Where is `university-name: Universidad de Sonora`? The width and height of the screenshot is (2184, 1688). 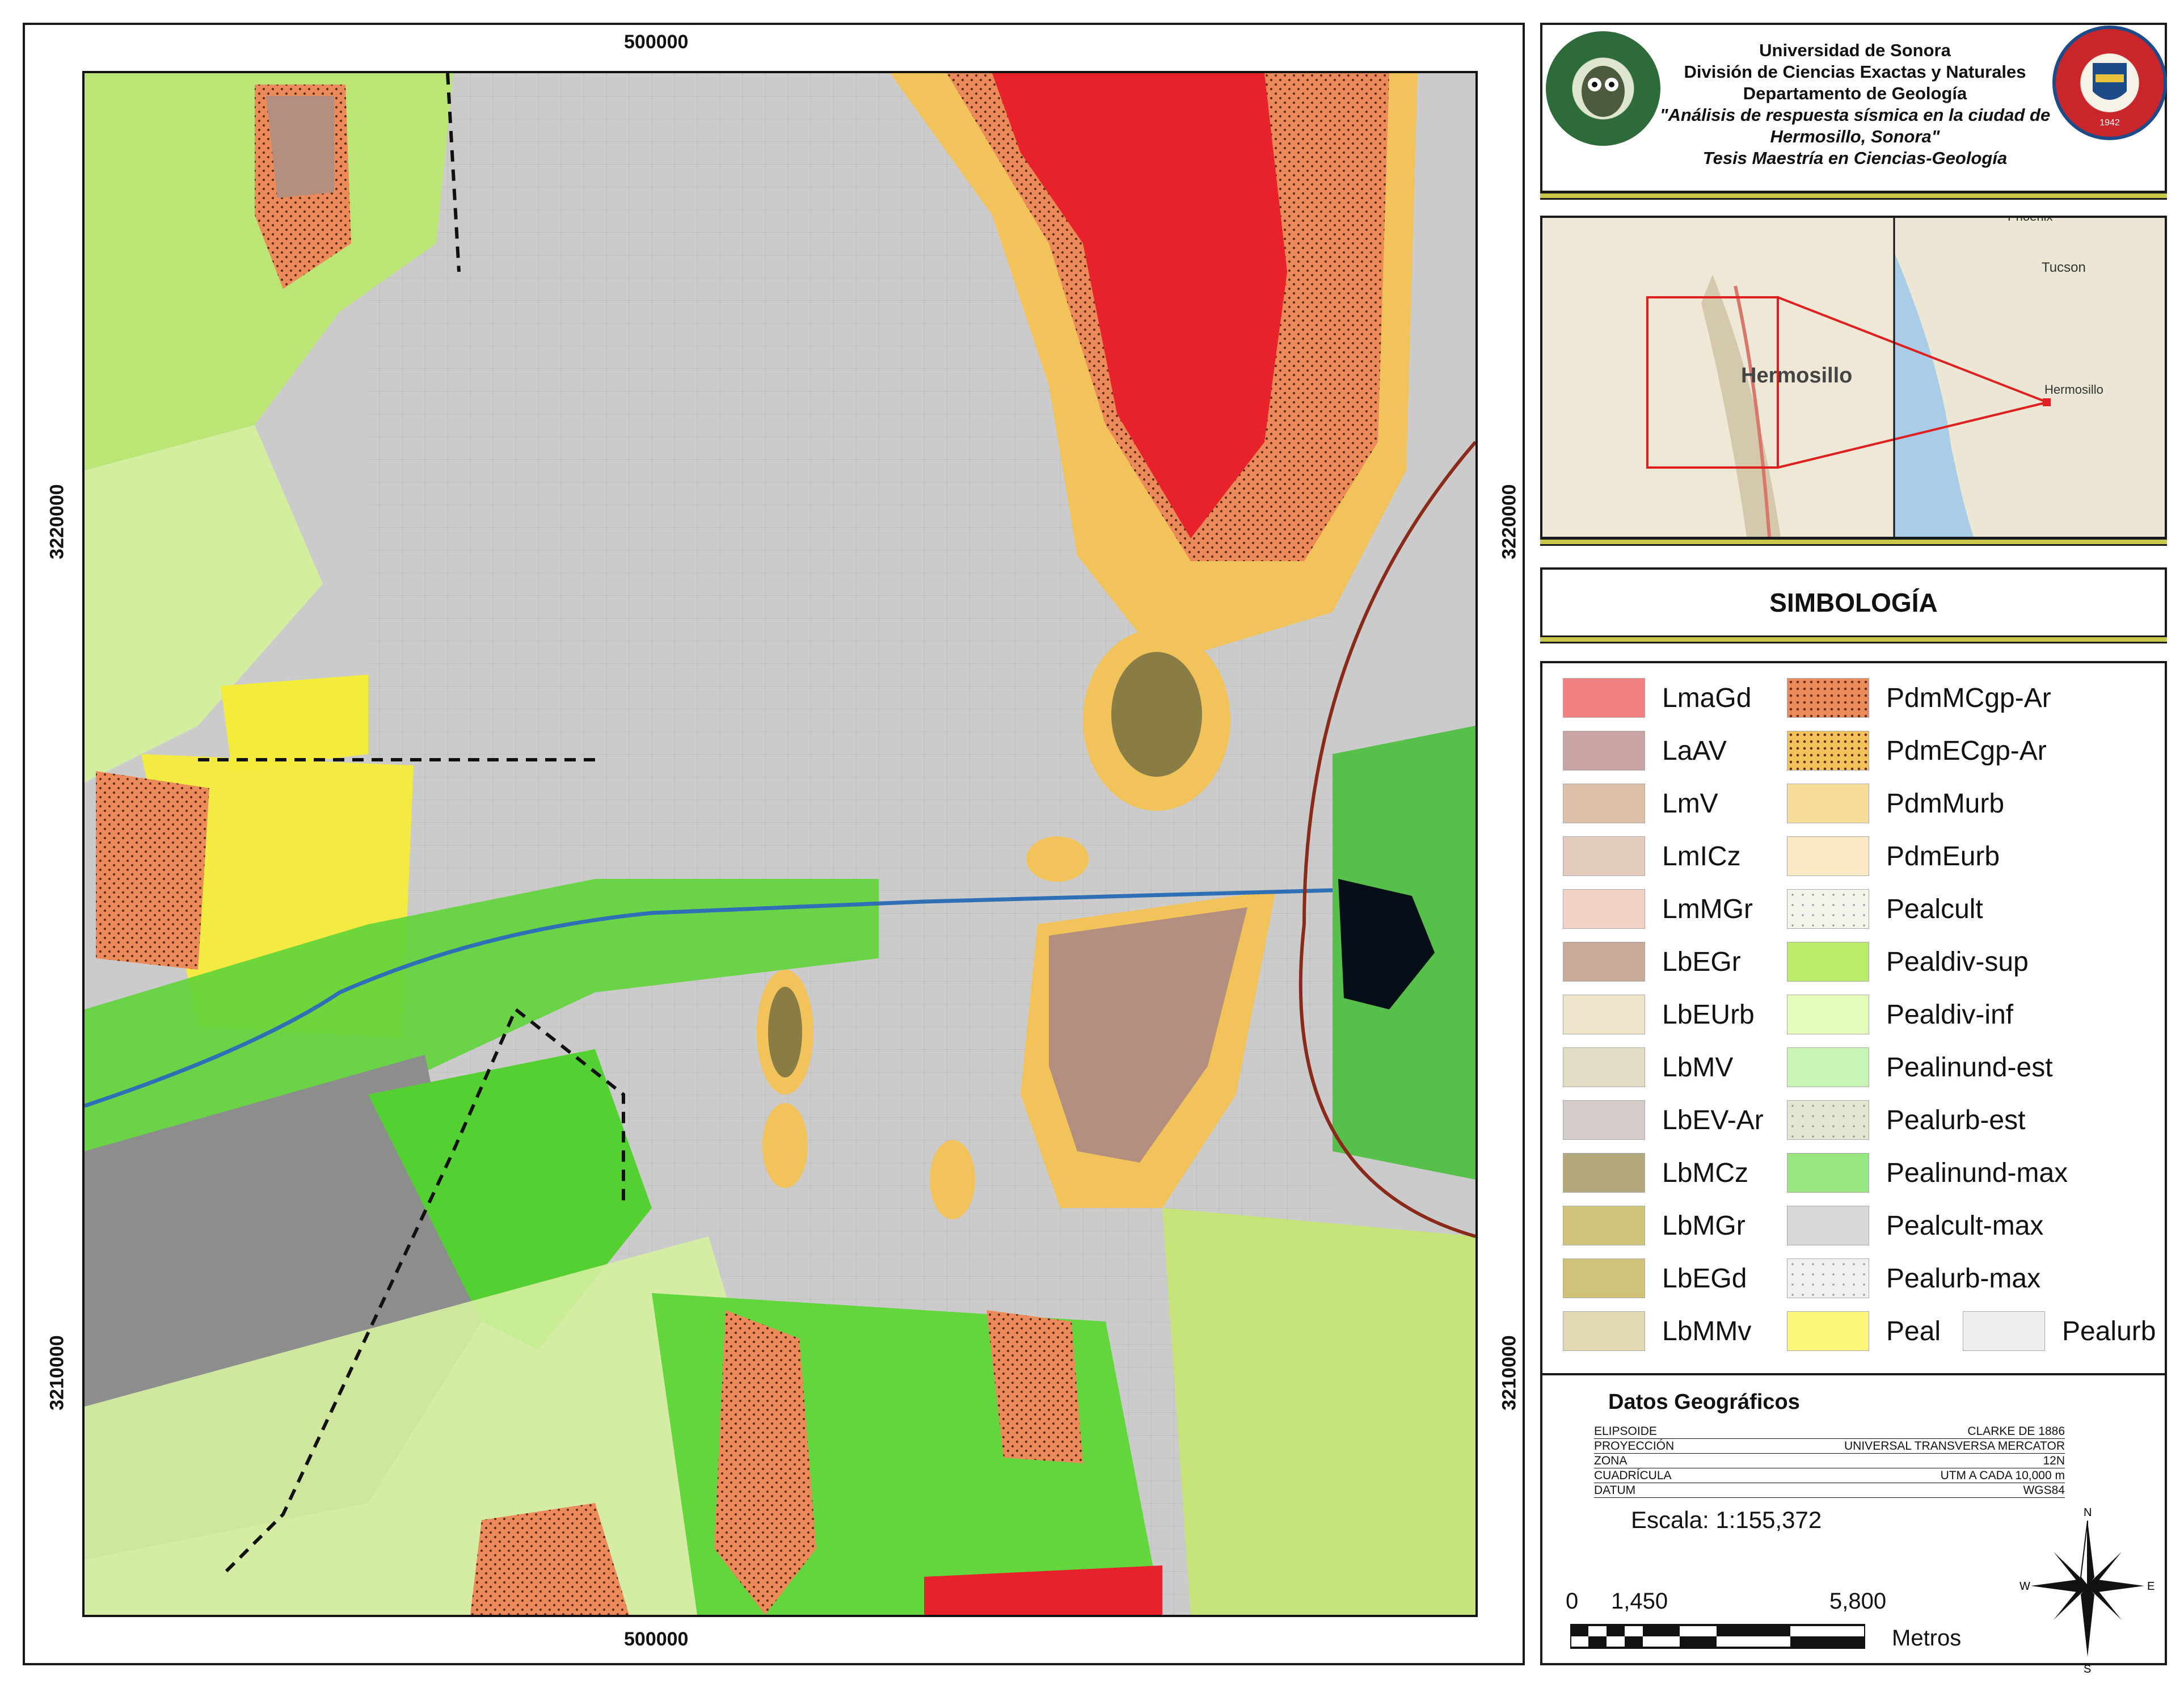 university-name: Universidad de Sonora is located at coordinates (1855, 50).